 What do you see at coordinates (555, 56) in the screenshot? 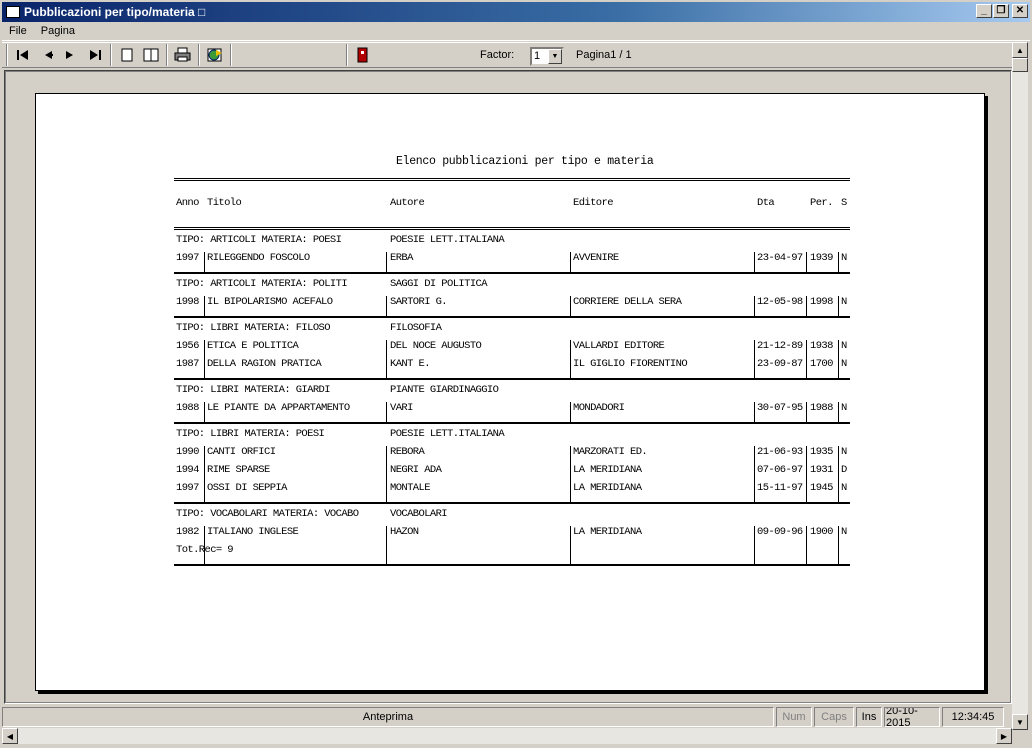
I see `chevron-down-icon: ▼` at bounding box center [555, 56].